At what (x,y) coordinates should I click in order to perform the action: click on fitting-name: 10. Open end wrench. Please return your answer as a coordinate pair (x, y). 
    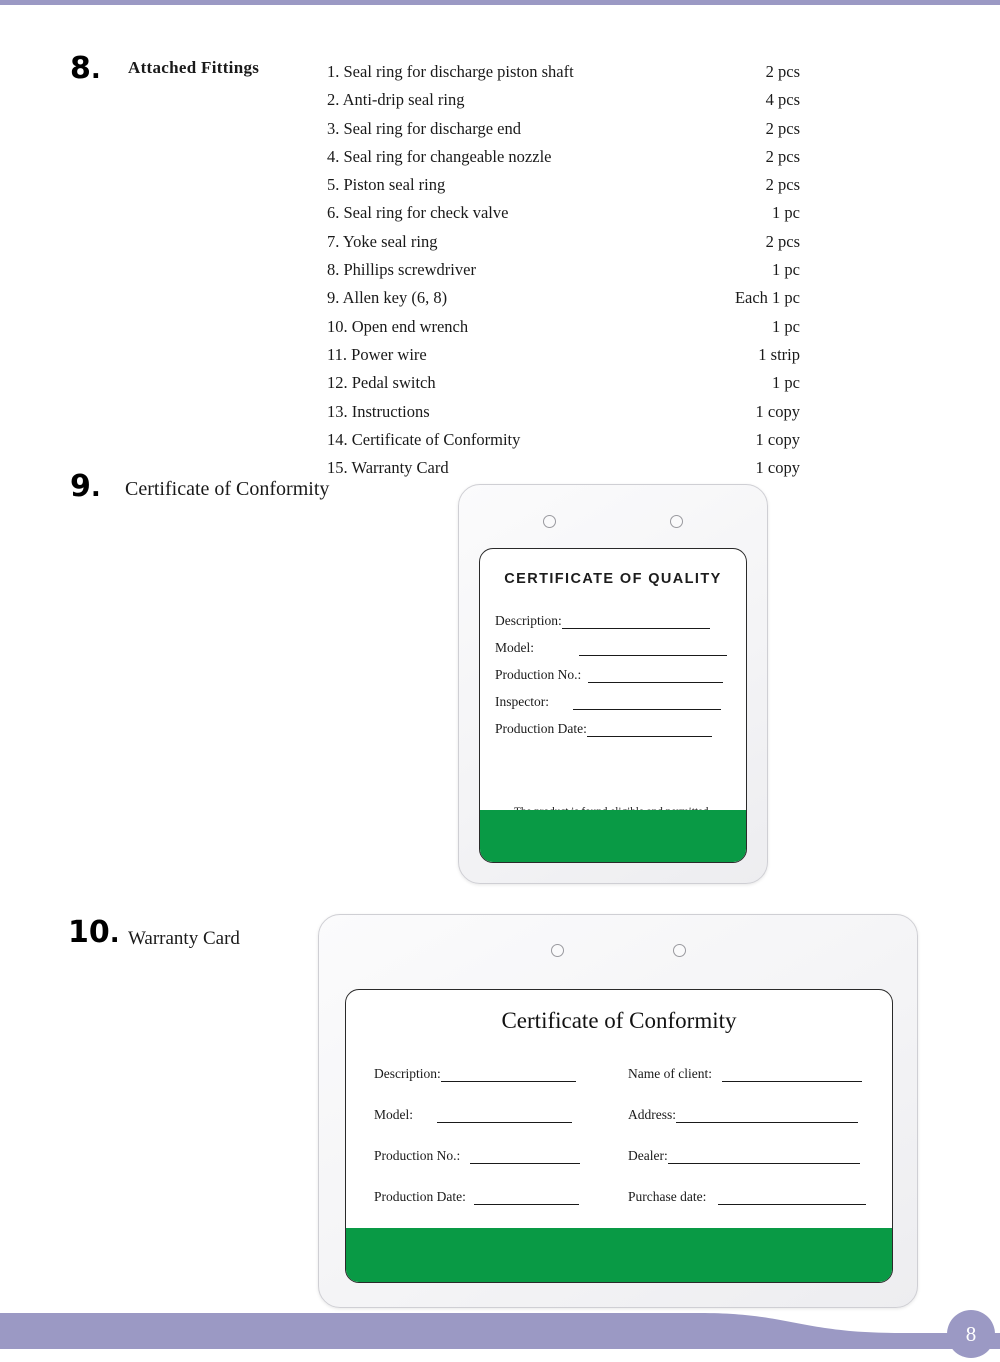
    Looking at the image, I should click on (398, 326).